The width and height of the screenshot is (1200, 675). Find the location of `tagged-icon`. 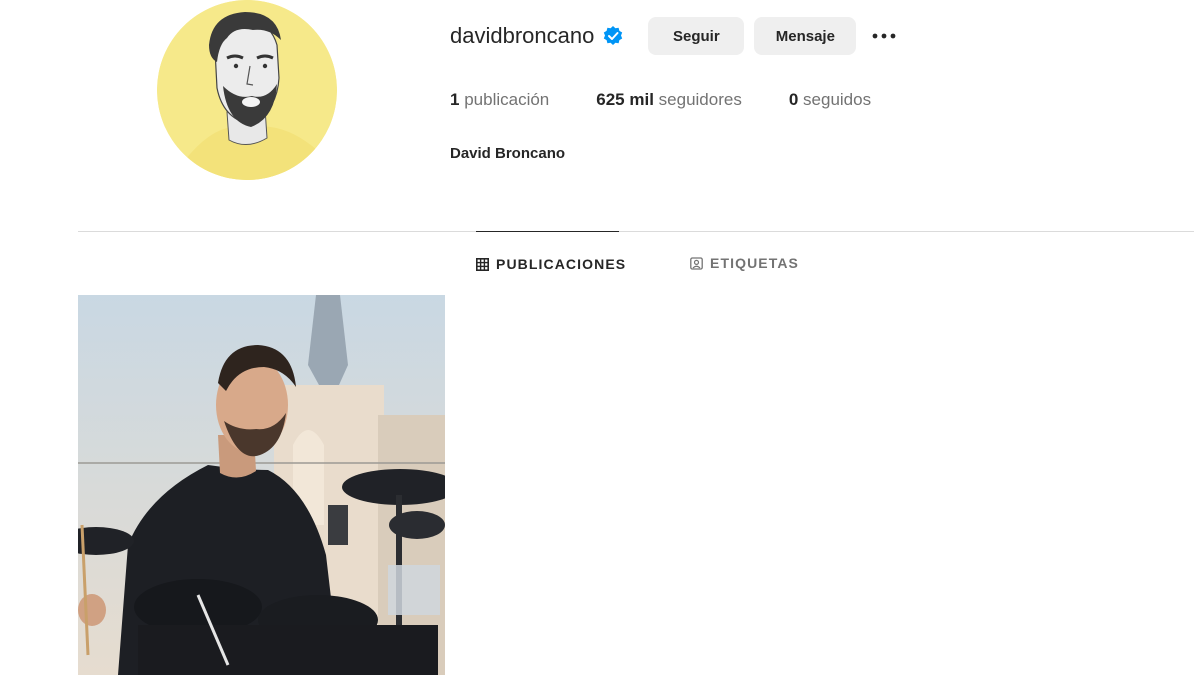

tagged-icon is located at coordinates (696, 263).